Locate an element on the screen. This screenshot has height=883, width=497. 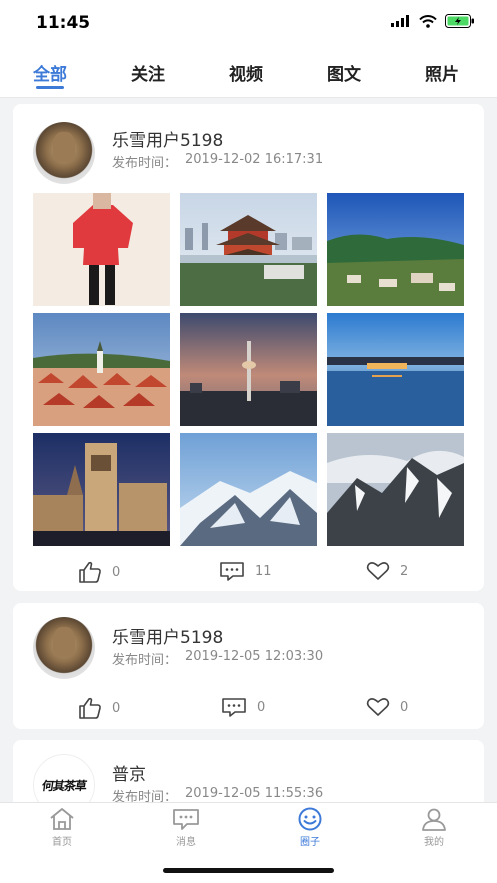
post-card: 乐雪用户5198 发布时间： 2019-12-05 12:03:30 0 0 0 is located at coordinates (248, 666).